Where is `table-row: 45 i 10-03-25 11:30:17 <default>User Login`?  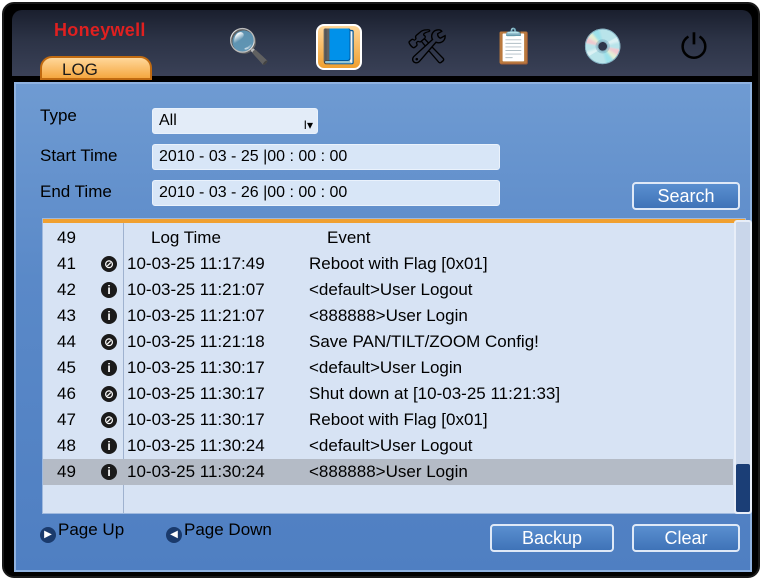
table-row: 45 i 10-03-25 11:30:17 <default>User Login is located at coordinates (388, 368).